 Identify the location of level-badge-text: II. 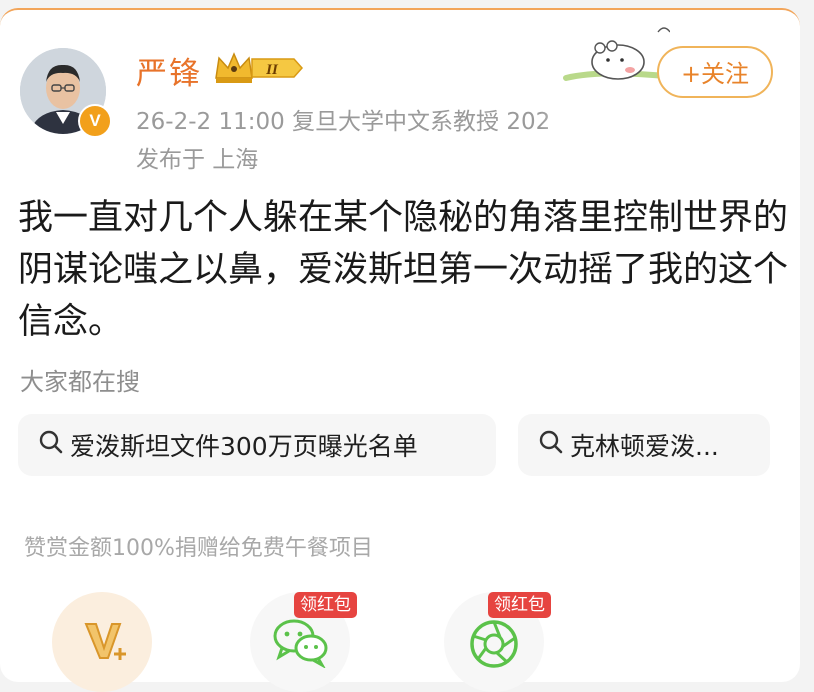
(272, 70).